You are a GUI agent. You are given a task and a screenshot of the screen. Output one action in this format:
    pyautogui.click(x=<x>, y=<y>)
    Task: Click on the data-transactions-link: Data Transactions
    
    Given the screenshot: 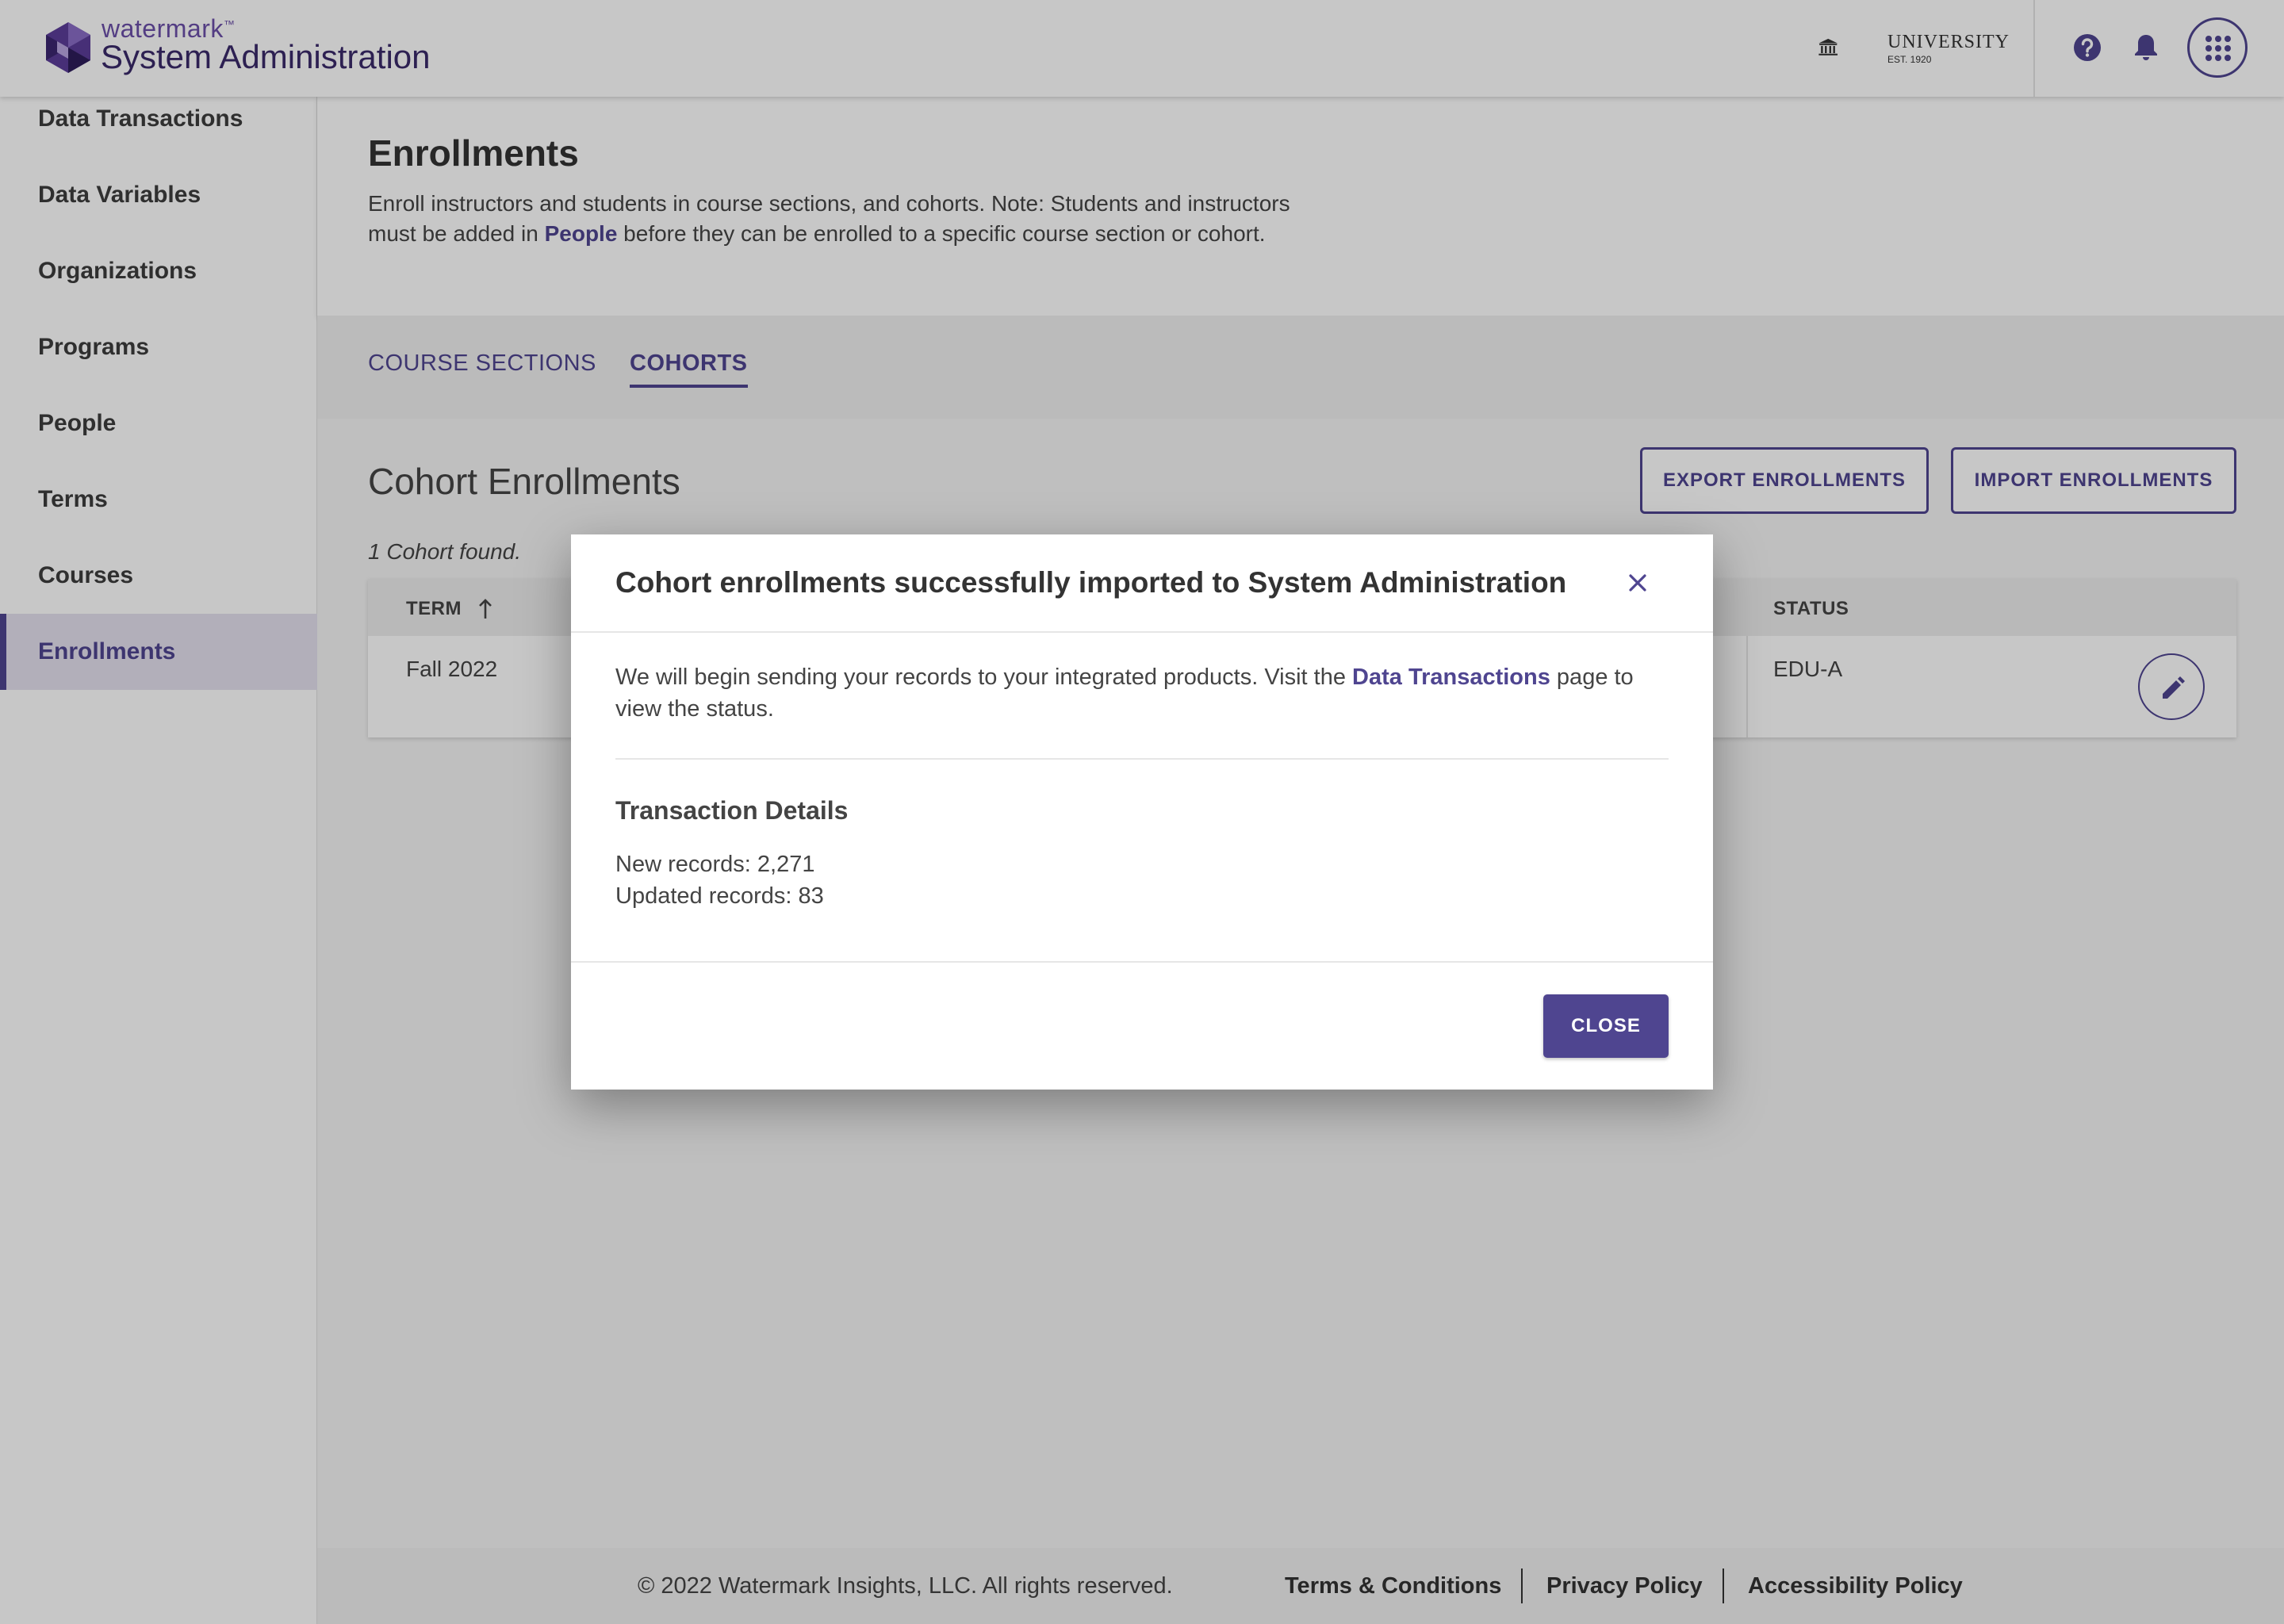 What is the action you would take?
    pyautogui.click(x=1451, y=677)
    